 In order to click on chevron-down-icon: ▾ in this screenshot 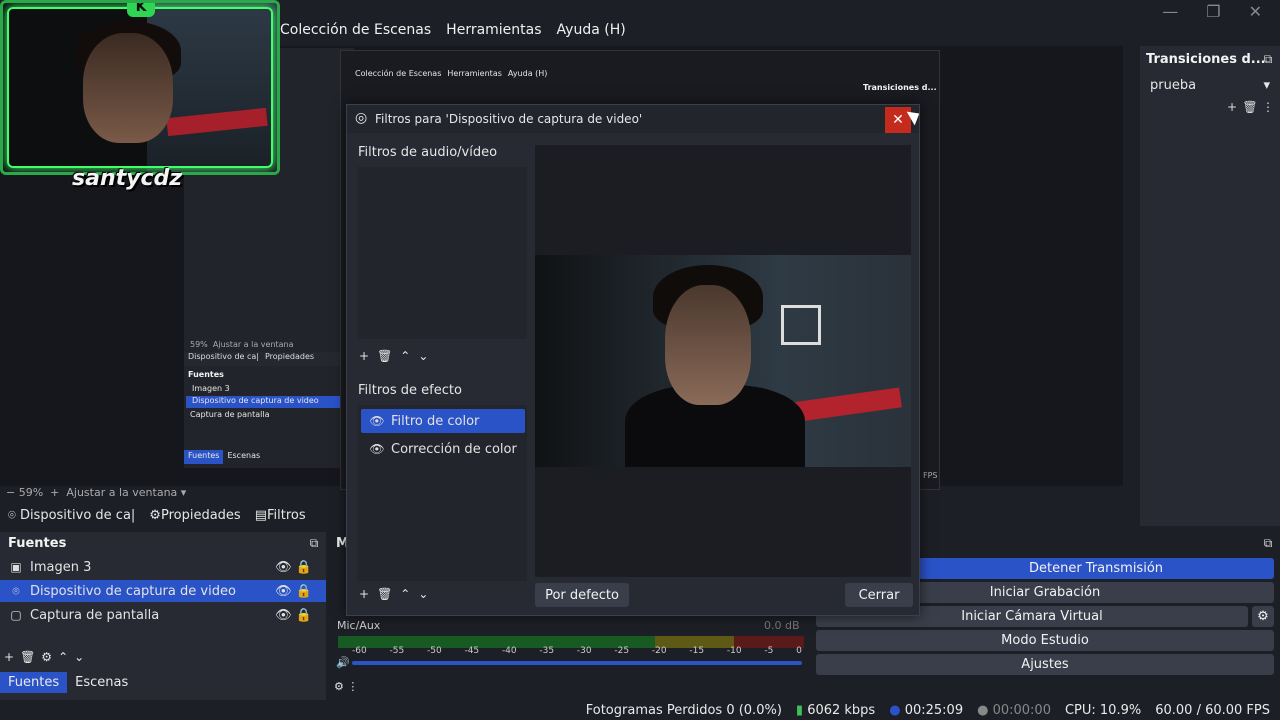, I will do `click(1266, 85)`.